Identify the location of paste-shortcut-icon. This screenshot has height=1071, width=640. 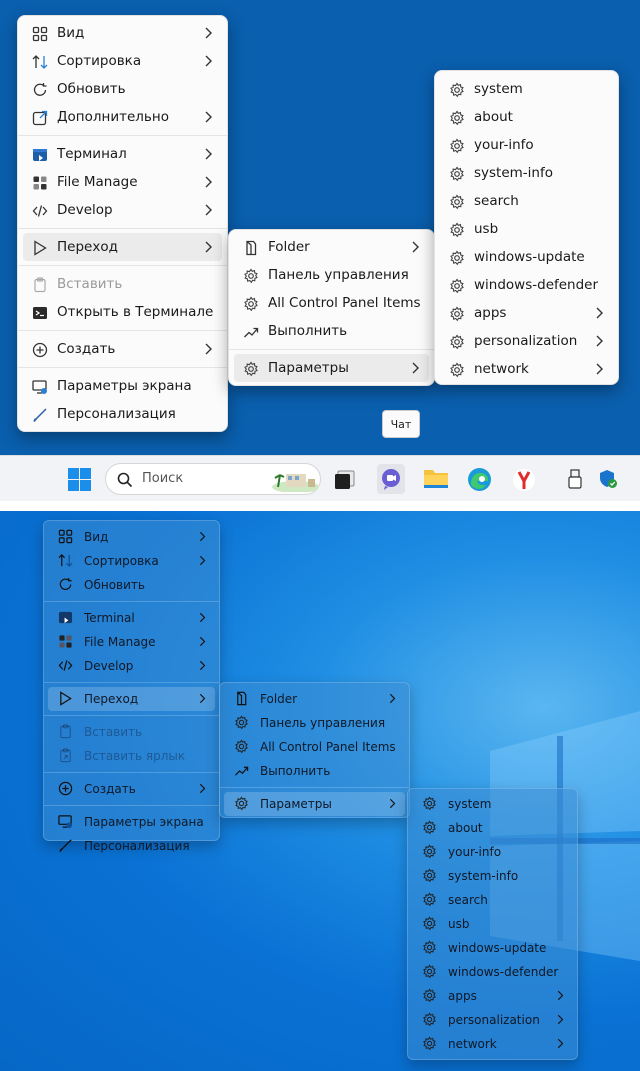
(65, 755).